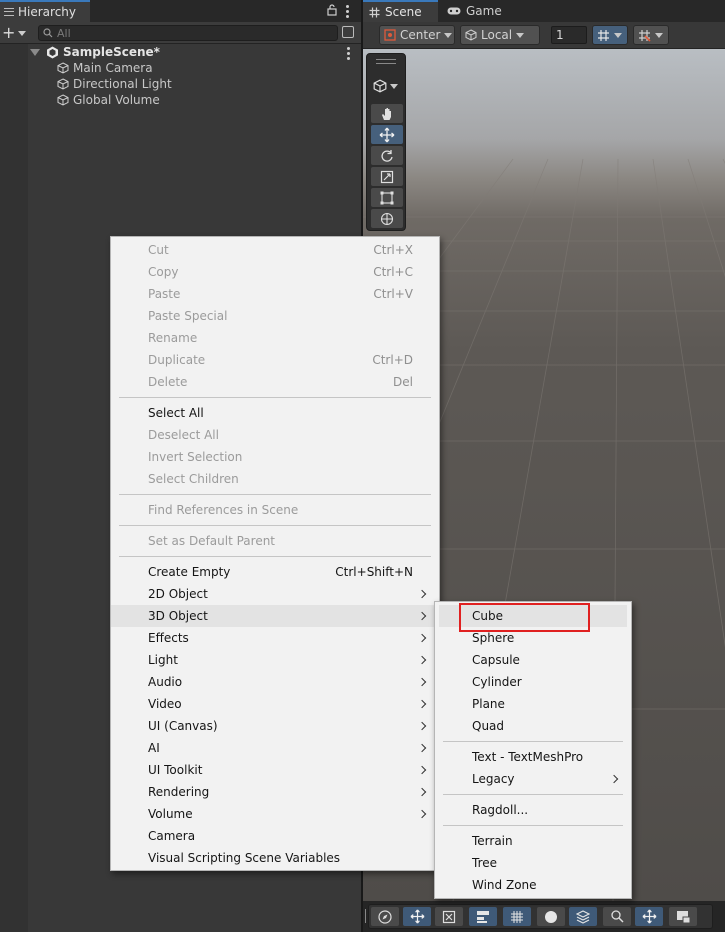 The width and height of the screenshot is (725, 932). I want to click on orientation-tool-button, so click(385, 916).